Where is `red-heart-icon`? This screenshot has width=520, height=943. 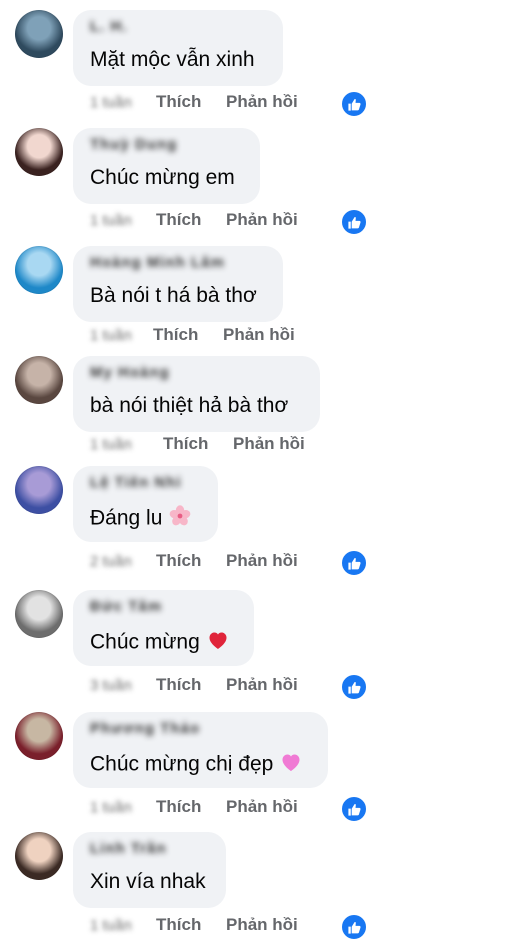 red-heart-icon is located at coordinates (218, 643).